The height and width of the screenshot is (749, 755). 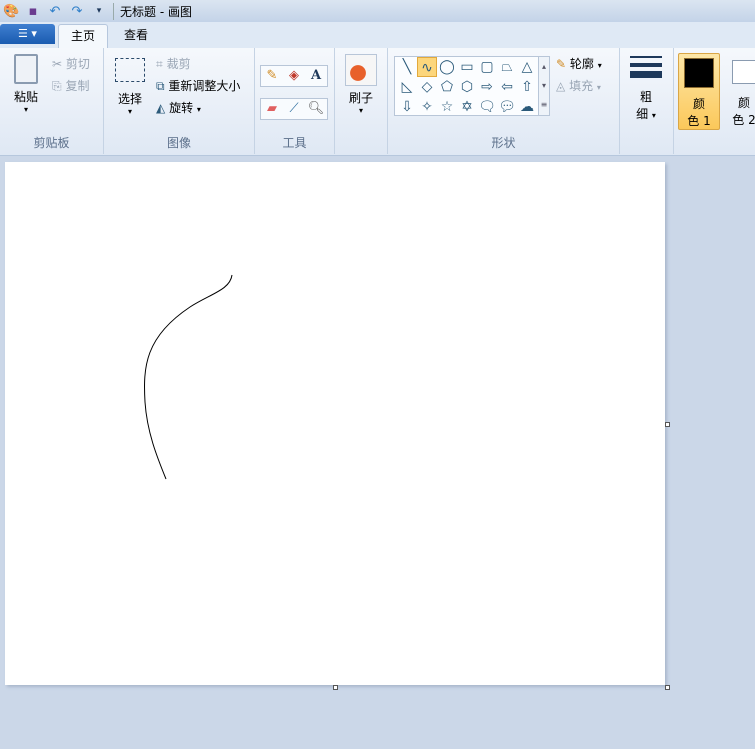 What do you see at coordinates (507, 87) in the screenshot?
I see `left-arrow-shape-icon: ⇦` at bounding box center [507, 87].